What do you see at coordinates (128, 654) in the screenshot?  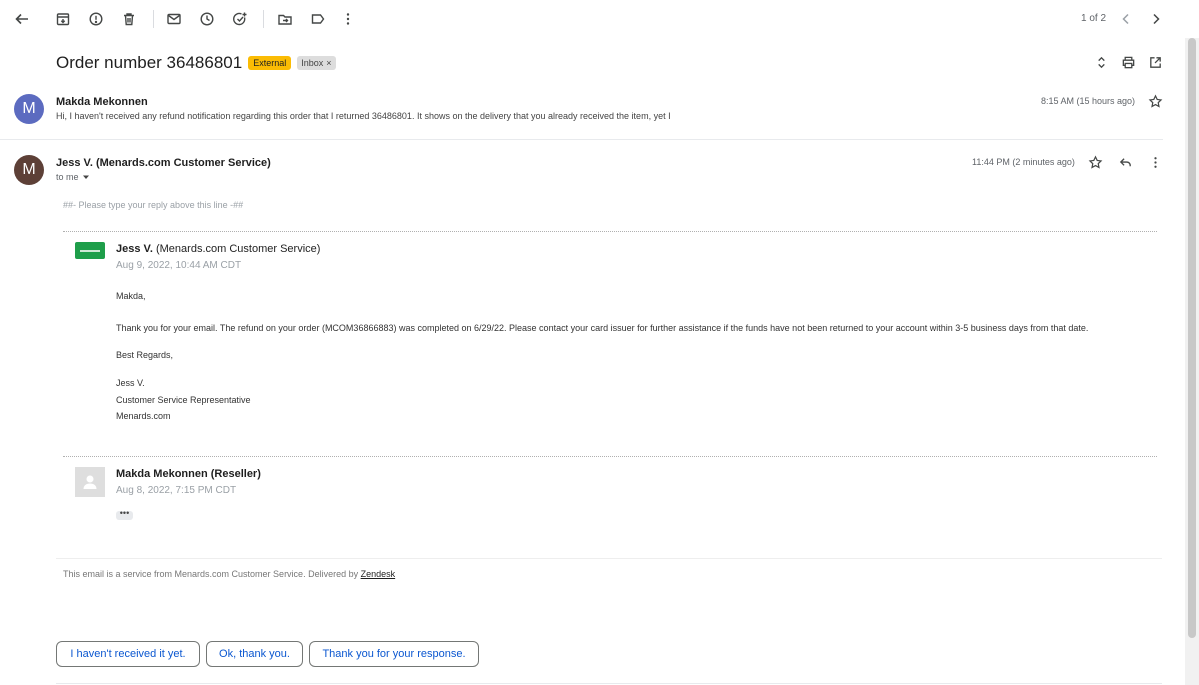 I see `smart-reply-button: I haven't received it yet.` at bounding box center [128, 654].